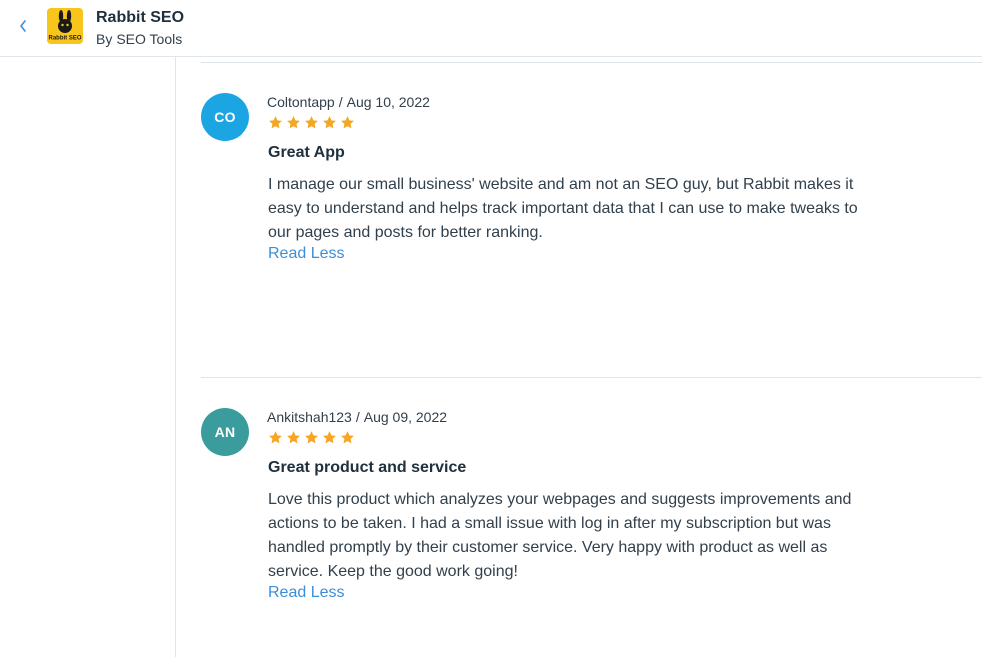 This screenshot has height=657, width=982. I want to click on review-date: Aug 10, 2022, so click(388, 102).